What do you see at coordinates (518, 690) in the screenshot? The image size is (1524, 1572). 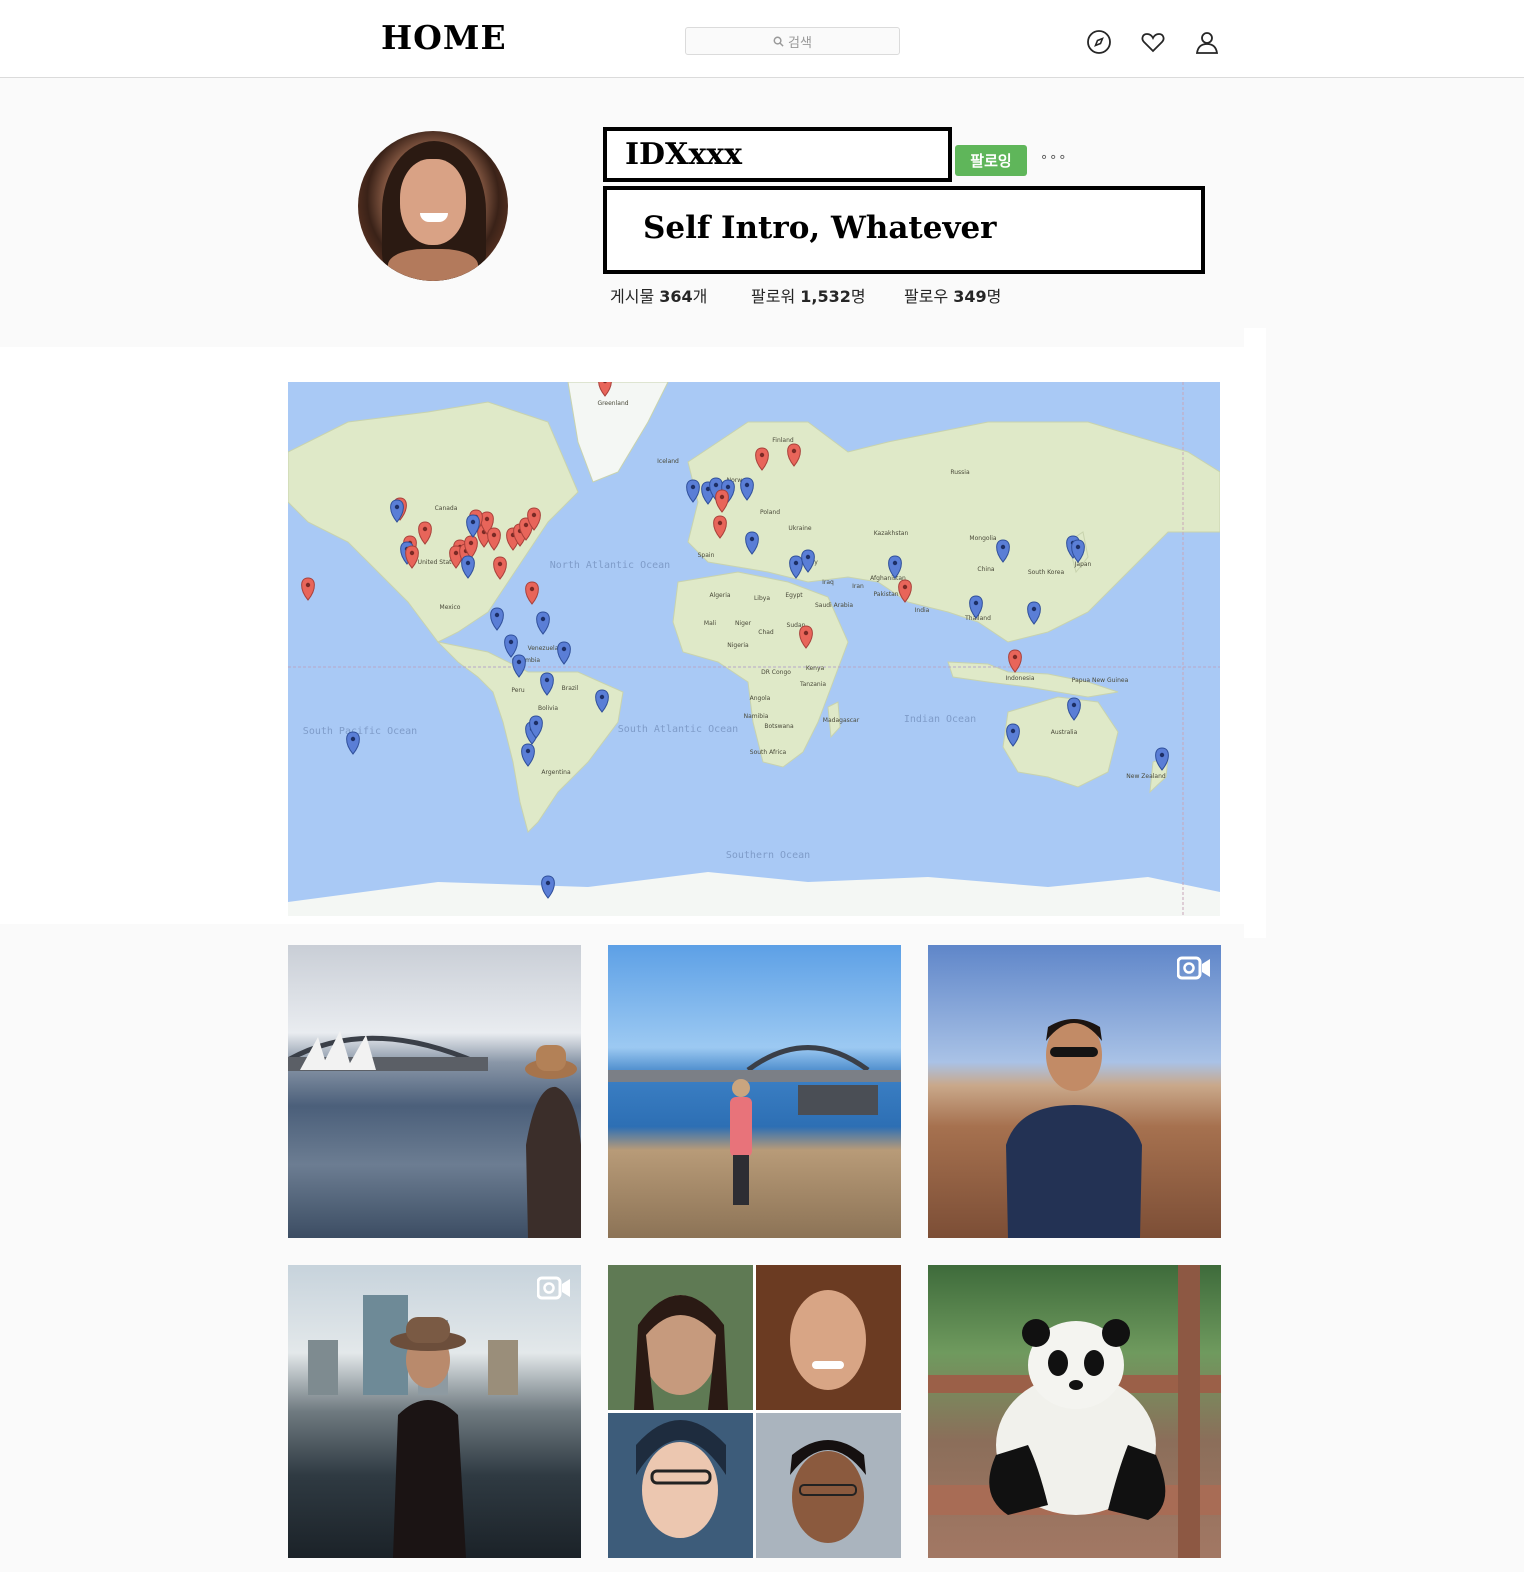 I see `country-label: Peru` at bounding box center [518, 690].